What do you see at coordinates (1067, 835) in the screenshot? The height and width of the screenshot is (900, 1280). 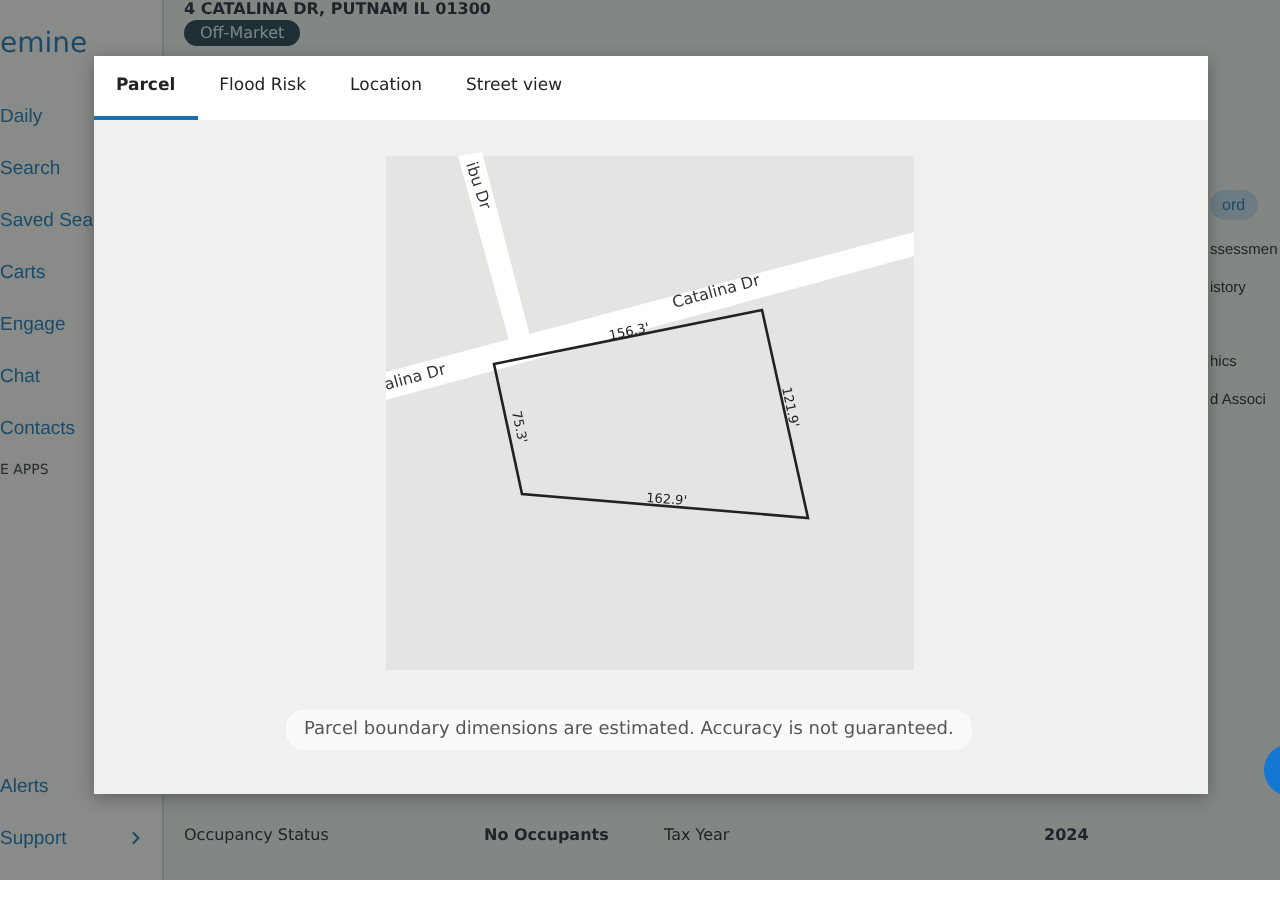 I see `detail-value: 2024` at bounding box center [1067, 835].